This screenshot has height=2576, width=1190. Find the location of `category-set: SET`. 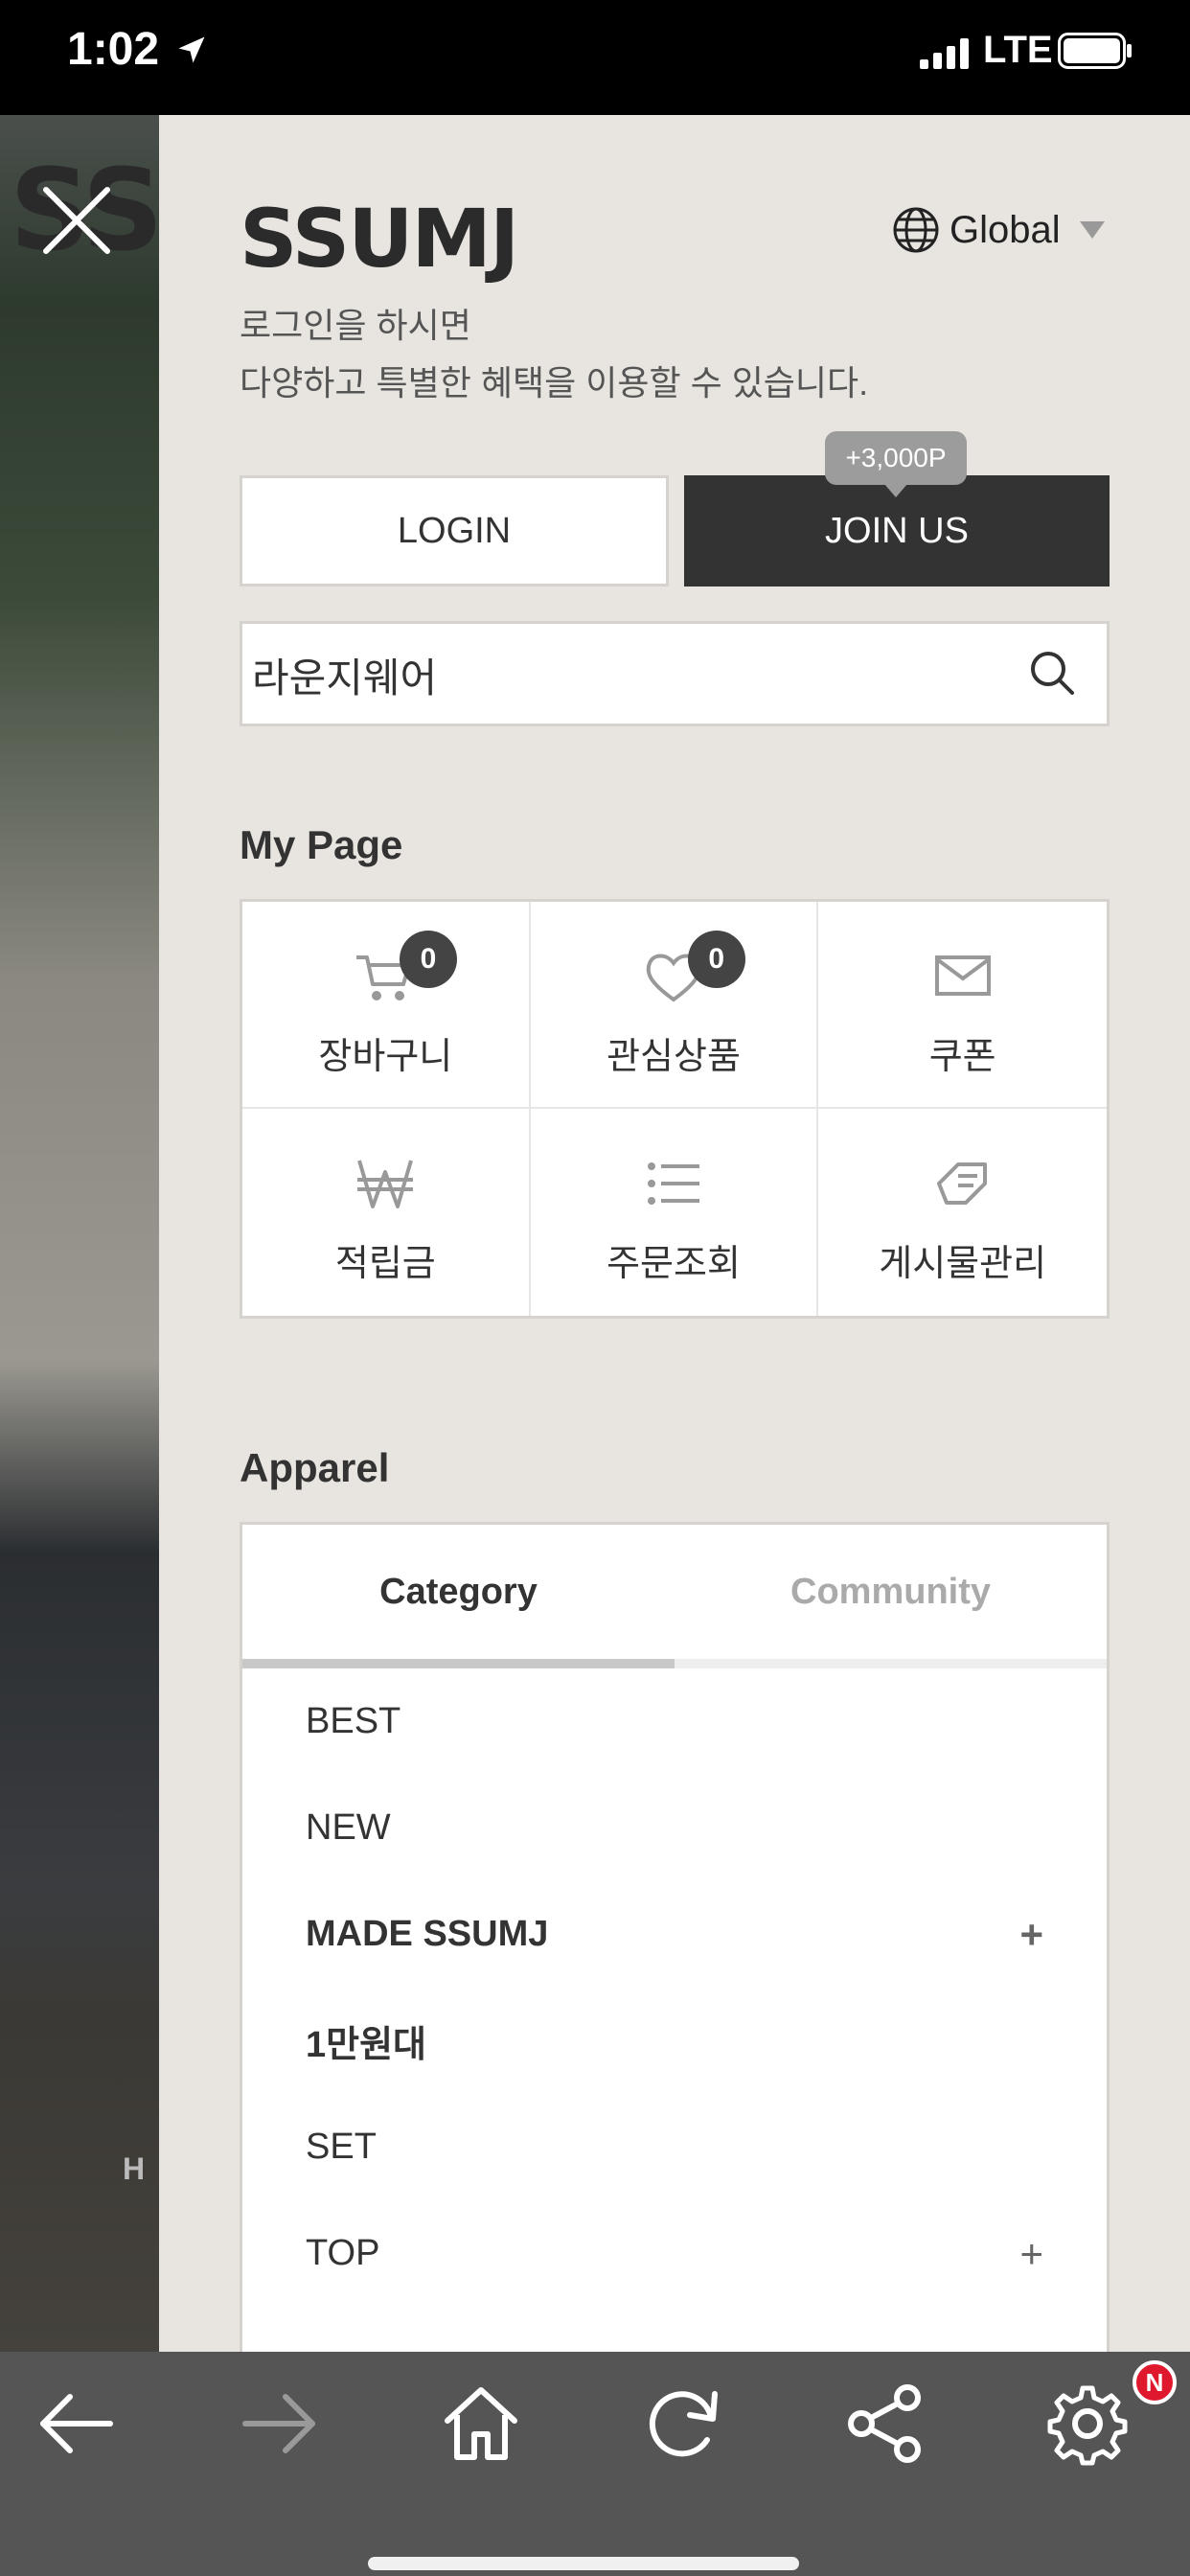

category-set: SET is located at coordinates (674, 2147).